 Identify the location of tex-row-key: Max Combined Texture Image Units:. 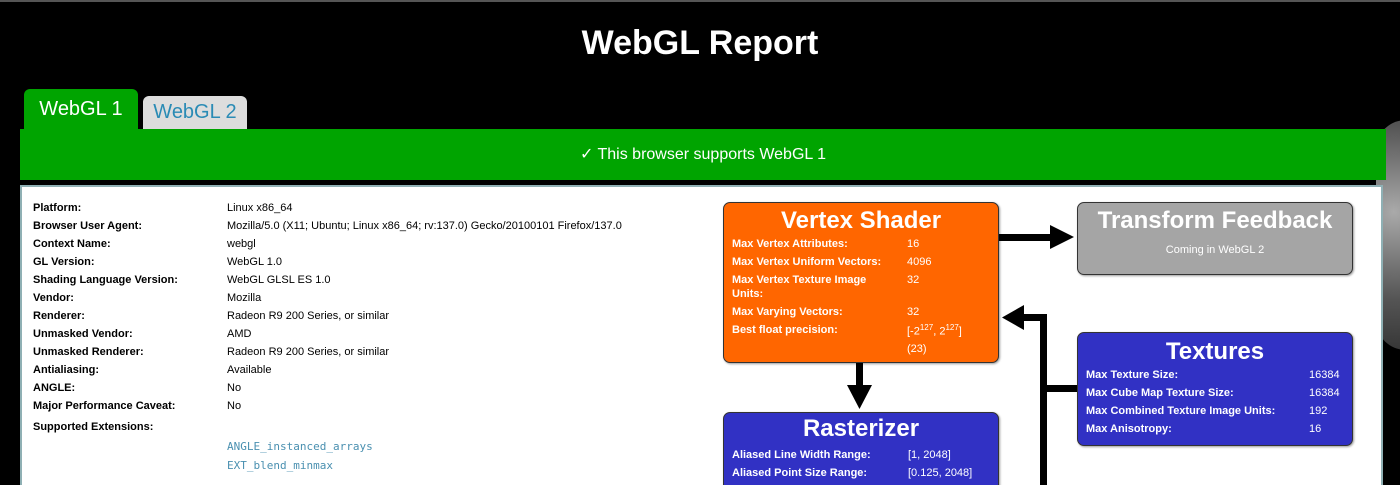
(1181, 411).